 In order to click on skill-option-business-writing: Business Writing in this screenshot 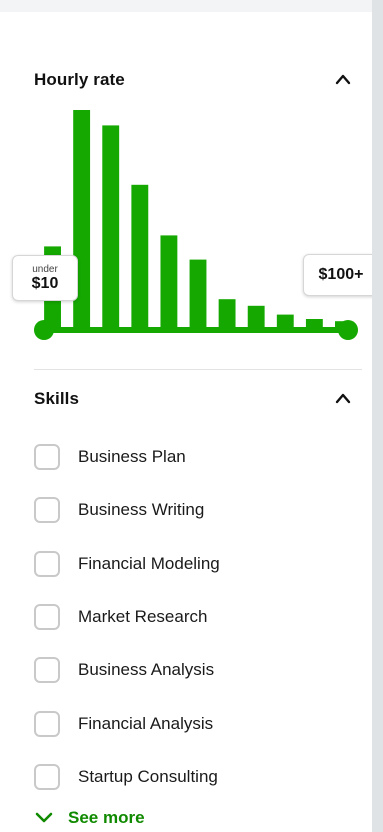, I will do `click(119, 510)`.